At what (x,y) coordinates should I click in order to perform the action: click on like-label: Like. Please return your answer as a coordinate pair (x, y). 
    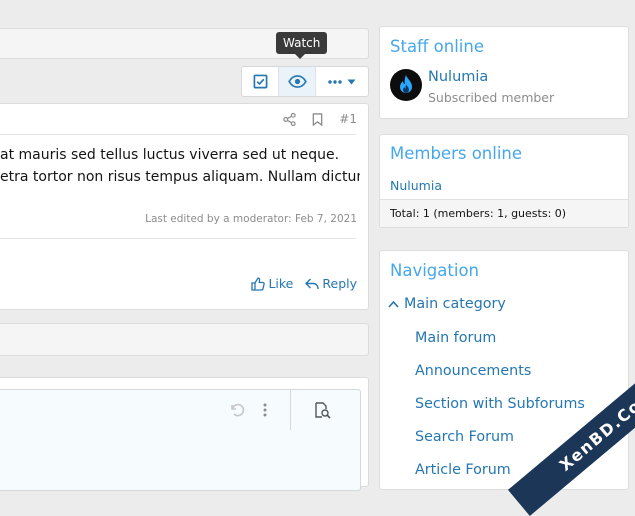
    Looking at the image, I should click on (281, 283).